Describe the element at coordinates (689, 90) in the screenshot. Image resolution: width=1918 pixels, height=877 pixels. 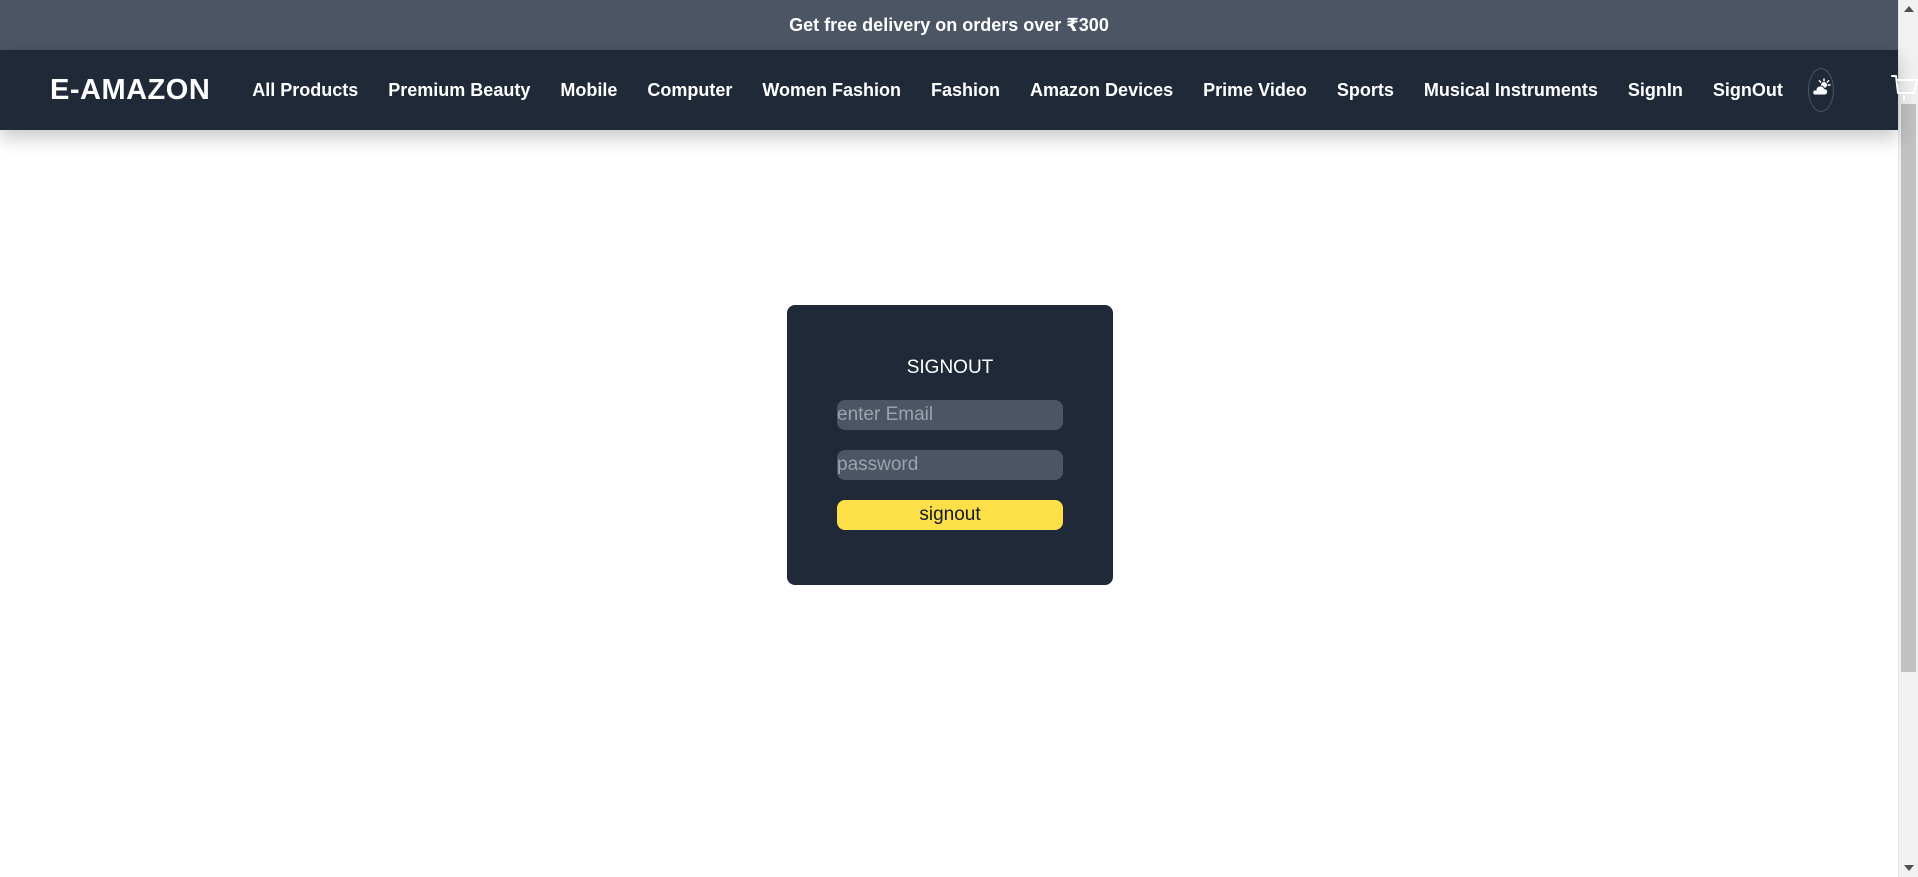
I see `nav-link-computer: Computer` at that location.